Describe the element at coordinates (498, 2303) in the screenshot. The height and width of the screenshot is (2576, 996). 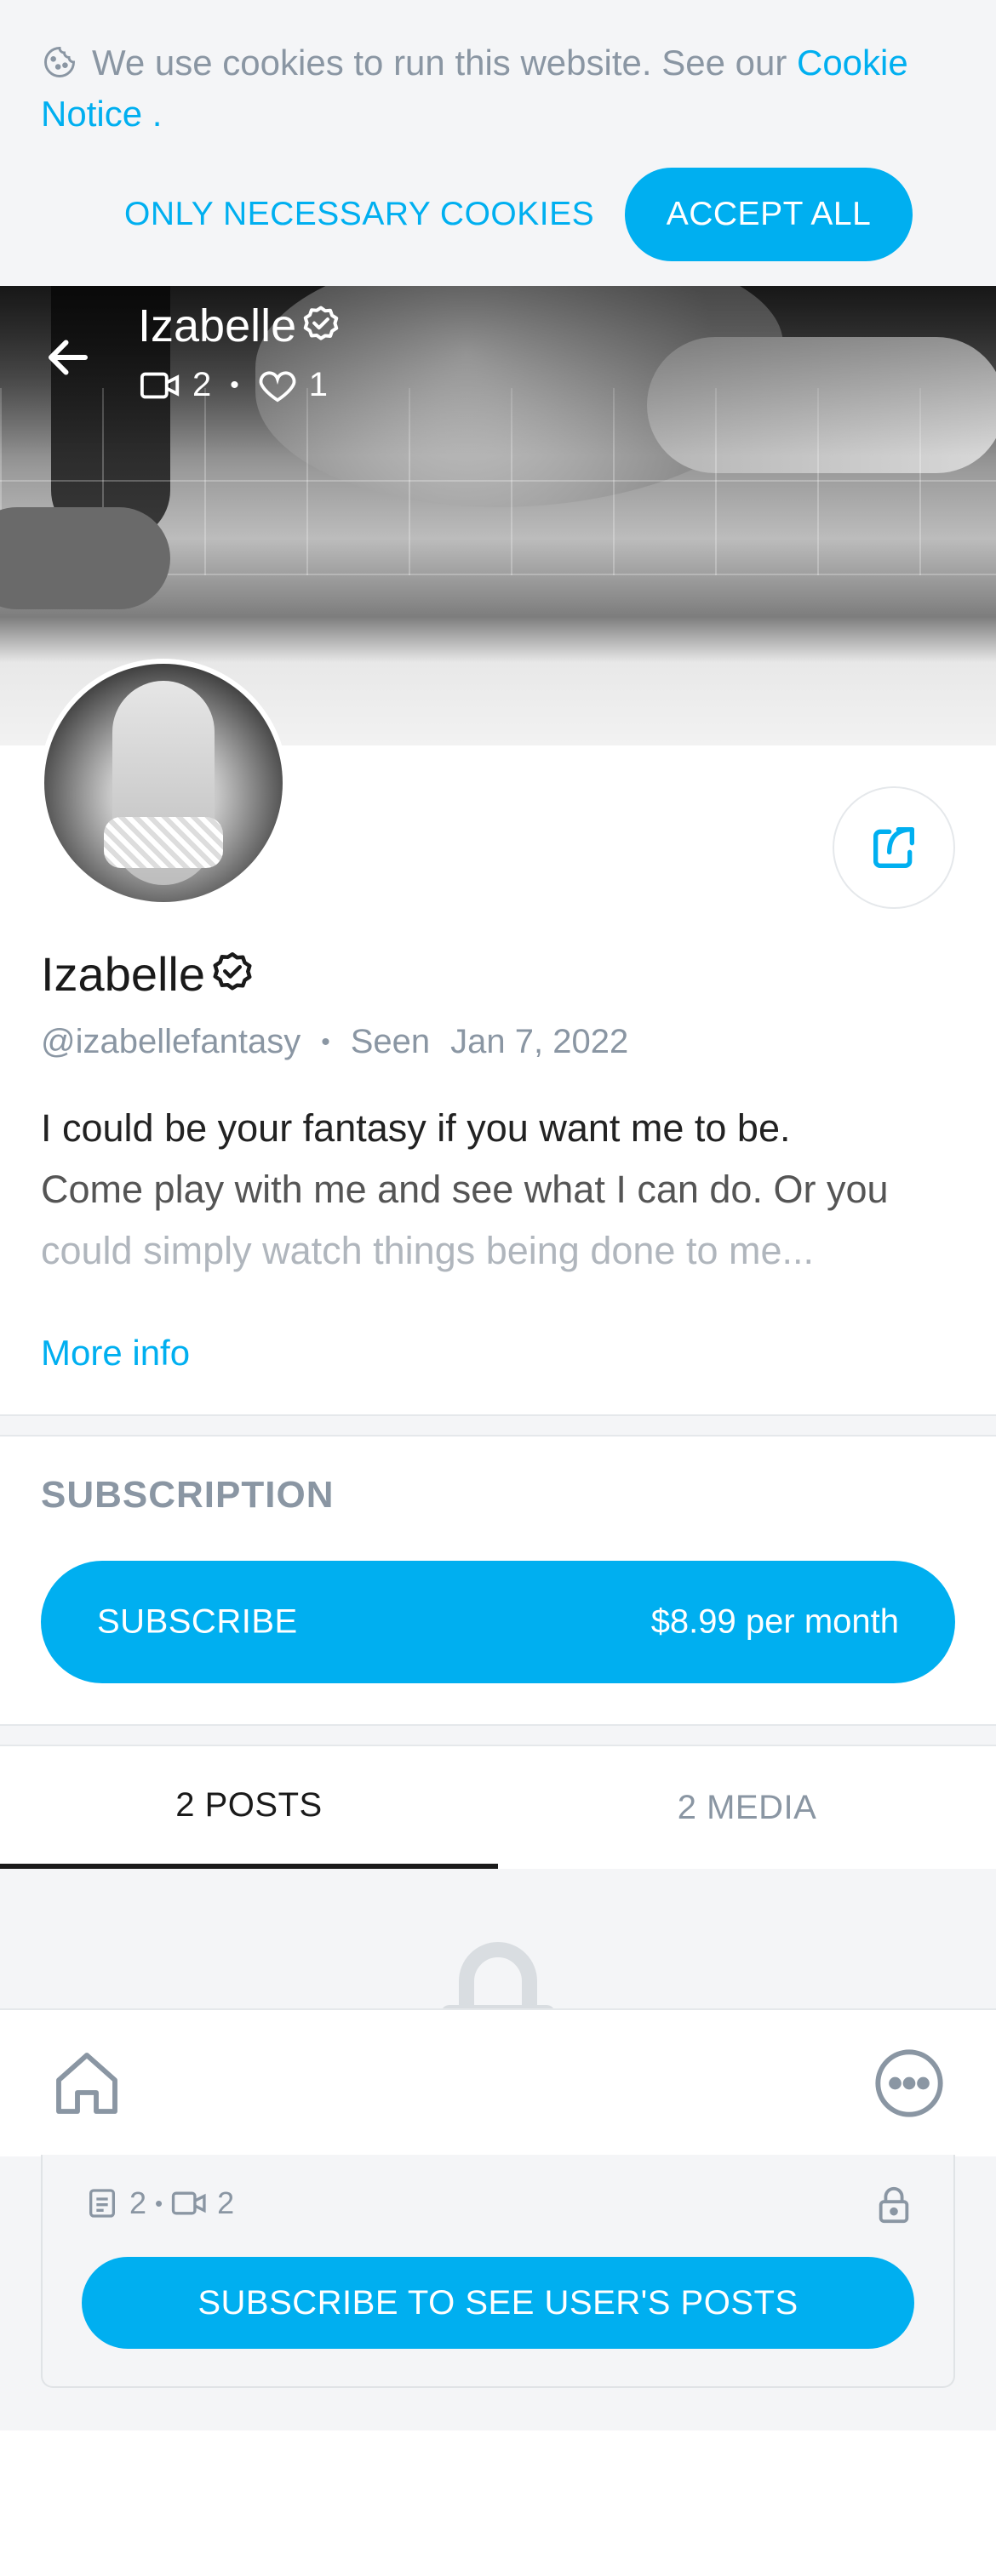
I see `subscribe-to-see-posts-button: SUBSCRIBE TO SEE USER'S POSTS` at that location.